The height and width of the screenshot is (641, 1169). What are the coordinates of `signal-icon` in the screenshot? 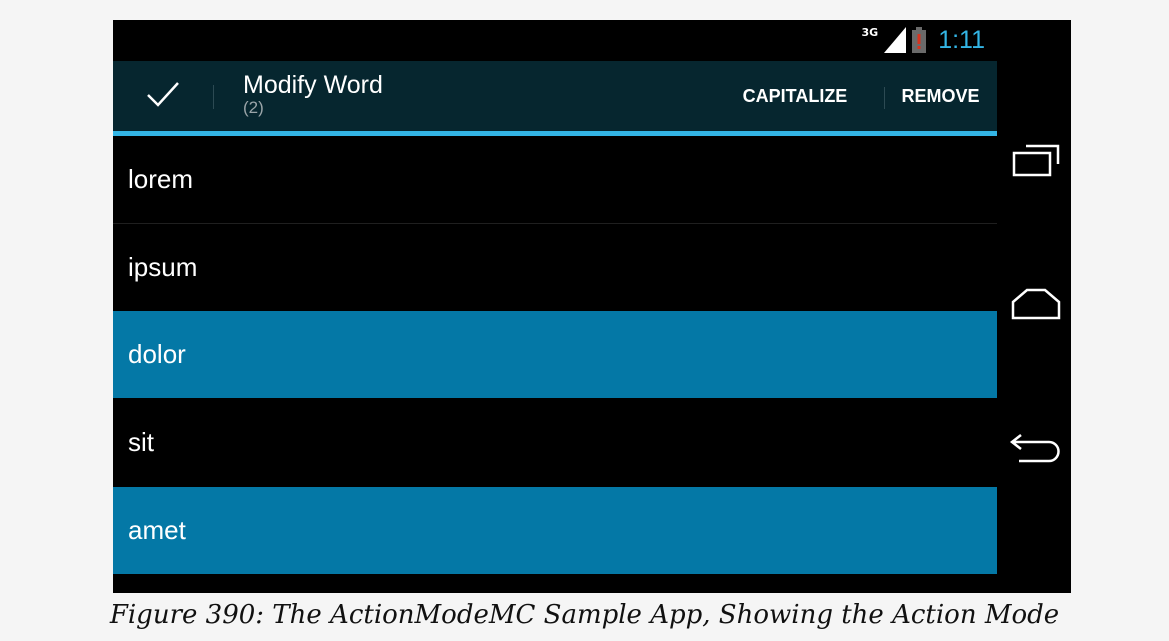 It's located at (895, 40).